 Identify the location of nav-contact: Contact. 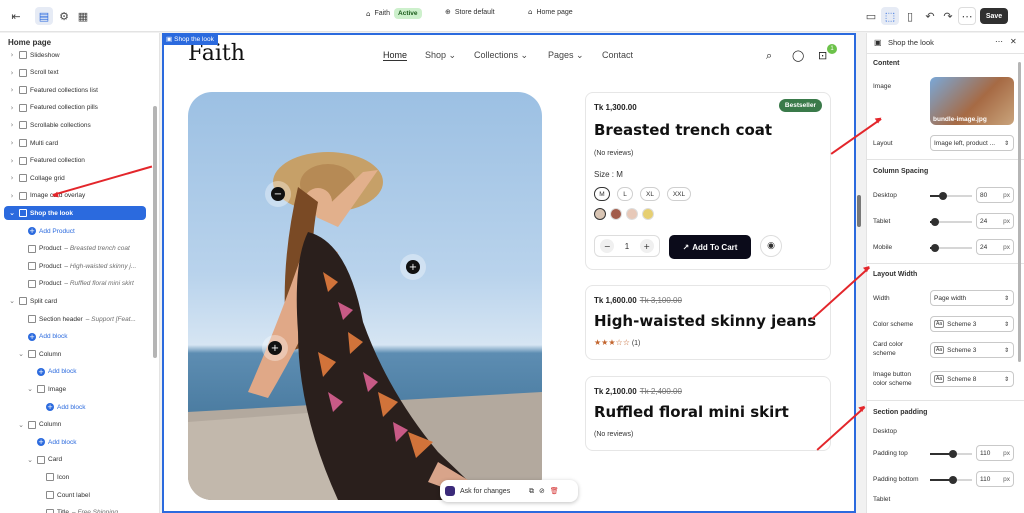
(617, 55).